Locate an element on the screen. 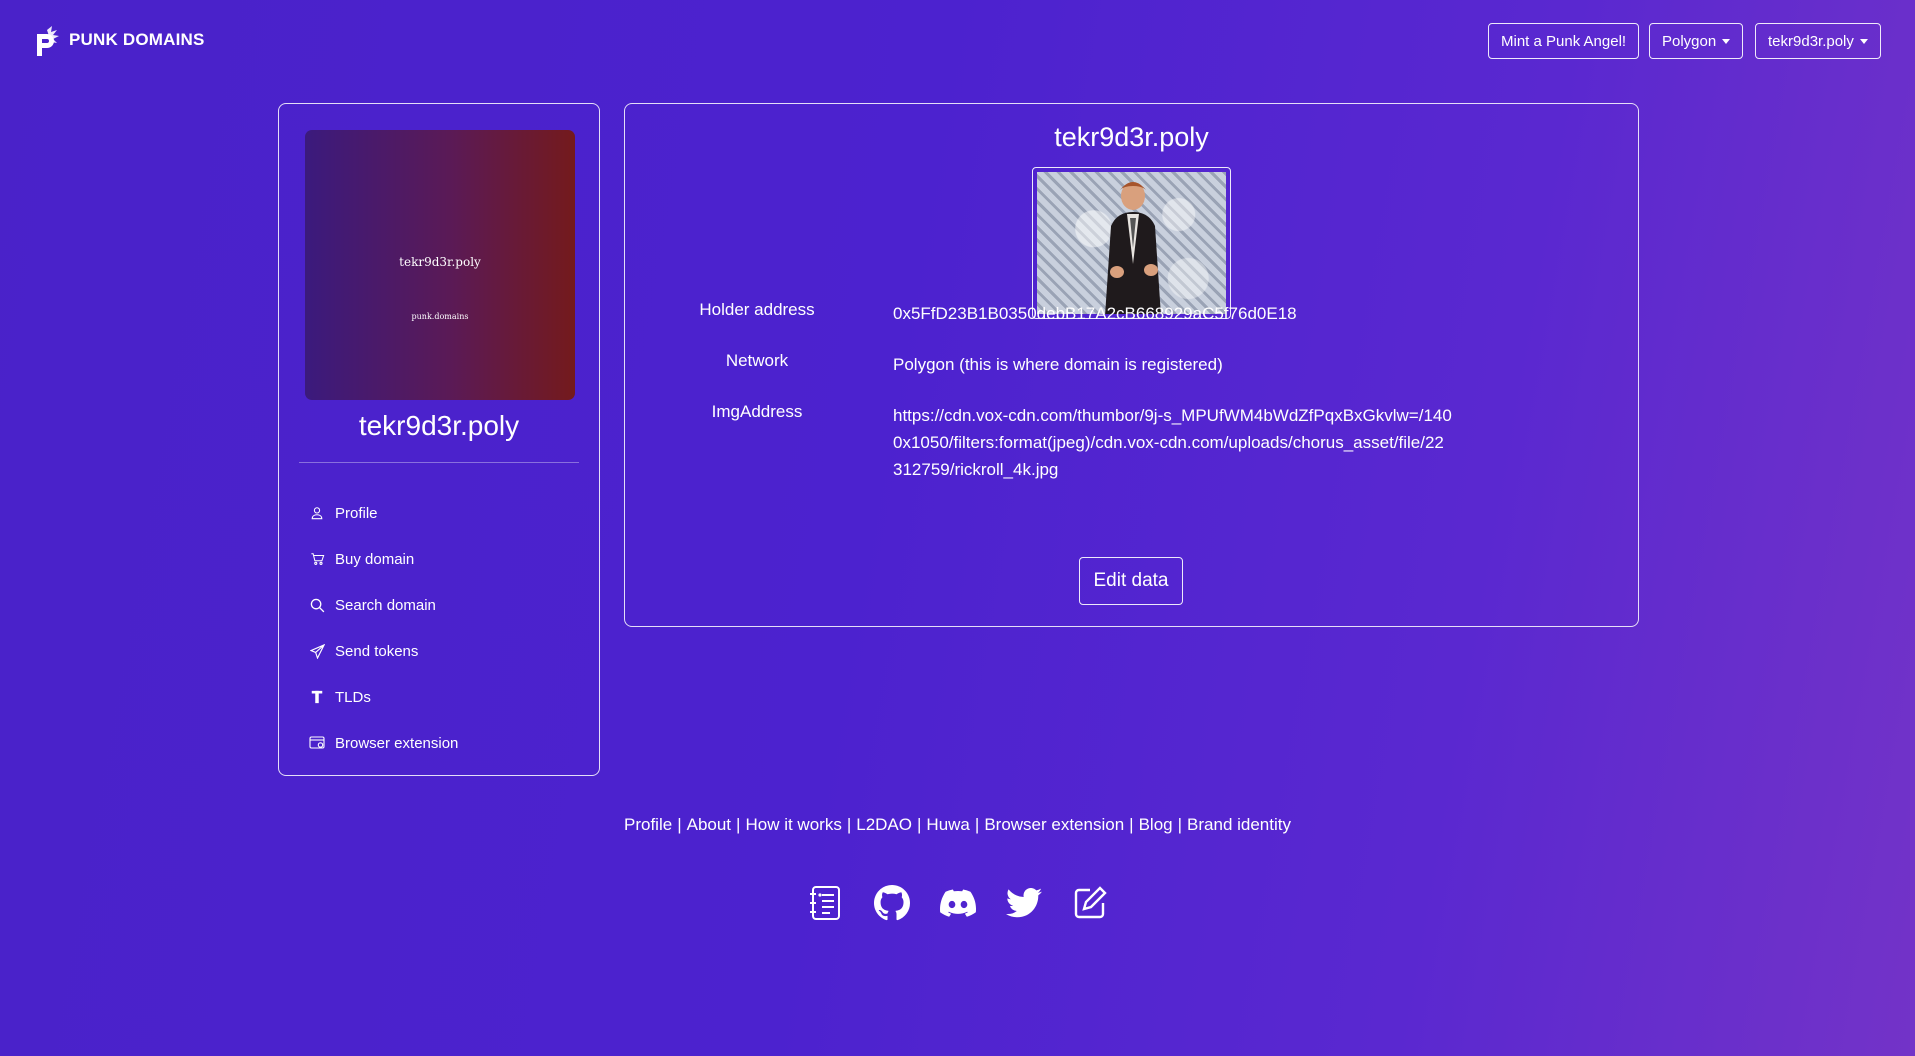 The width and height of the screenshot is (1915, 1056). cart-icon is located at coordinates (317, 559).